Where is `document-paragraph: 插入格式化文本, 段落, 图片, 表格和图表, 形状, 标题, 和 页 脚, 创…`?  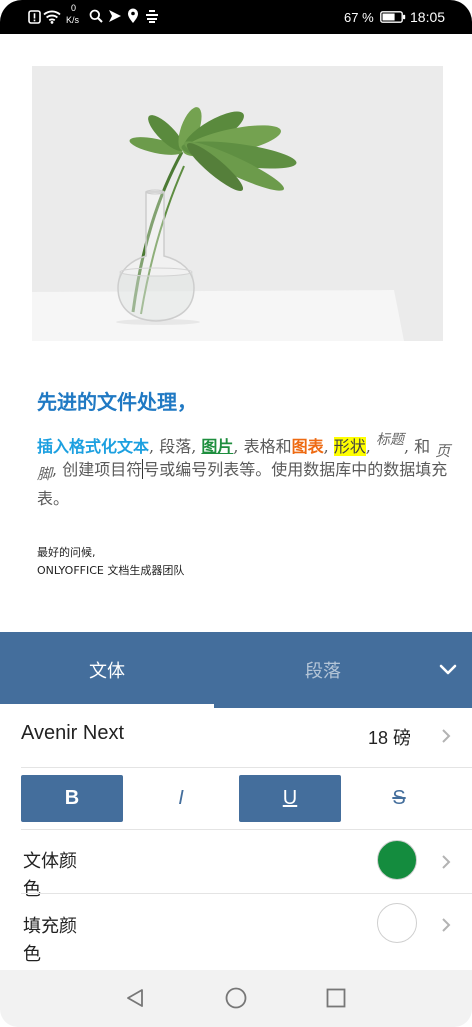
document-paragraph: 插入格式化文本, 段落, 图片, 表格和图表, 形状, 标题, 和 页 脚, 创… is located at coordinates (252, 469).